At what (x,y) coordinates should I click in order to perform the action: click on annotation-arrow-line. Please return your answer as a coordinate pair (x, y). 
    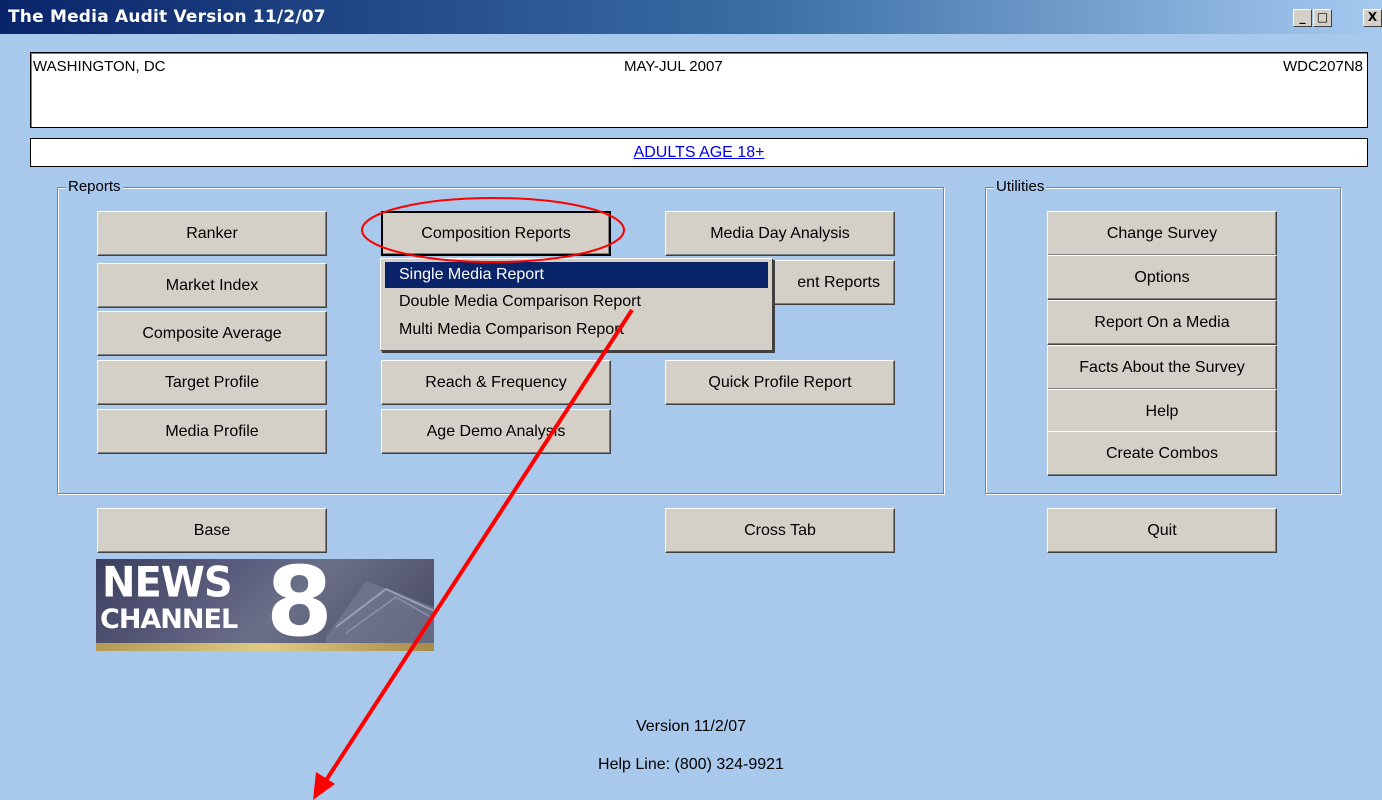
    Looking at the image, I should click on (477, 547).